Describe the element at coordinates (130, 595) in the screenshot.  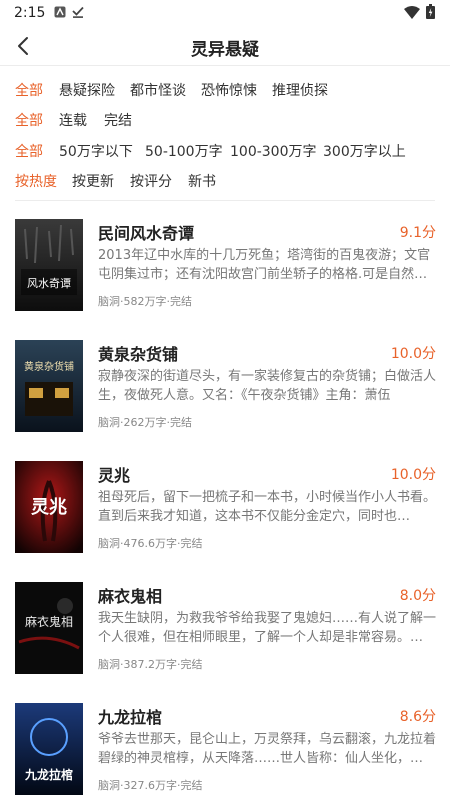
I see `book-title: 麻衣鬼相` at that location.